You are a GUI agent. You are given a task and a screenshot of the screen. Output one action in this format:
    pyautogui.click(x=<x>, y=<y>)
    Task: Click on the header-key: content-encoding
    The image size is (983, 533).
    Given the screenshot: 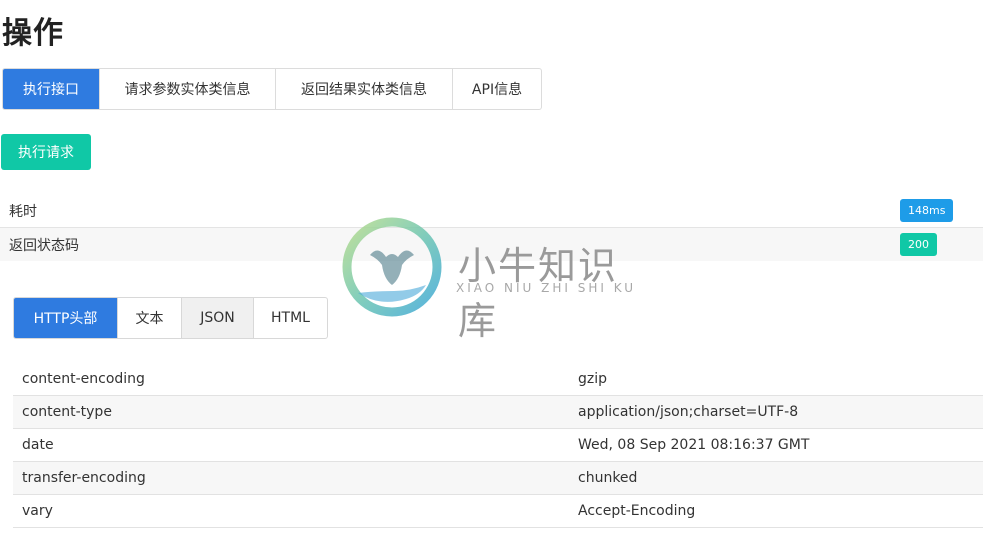 What is the action you would take?
    pyautogui.click(x=295, y=379)
    